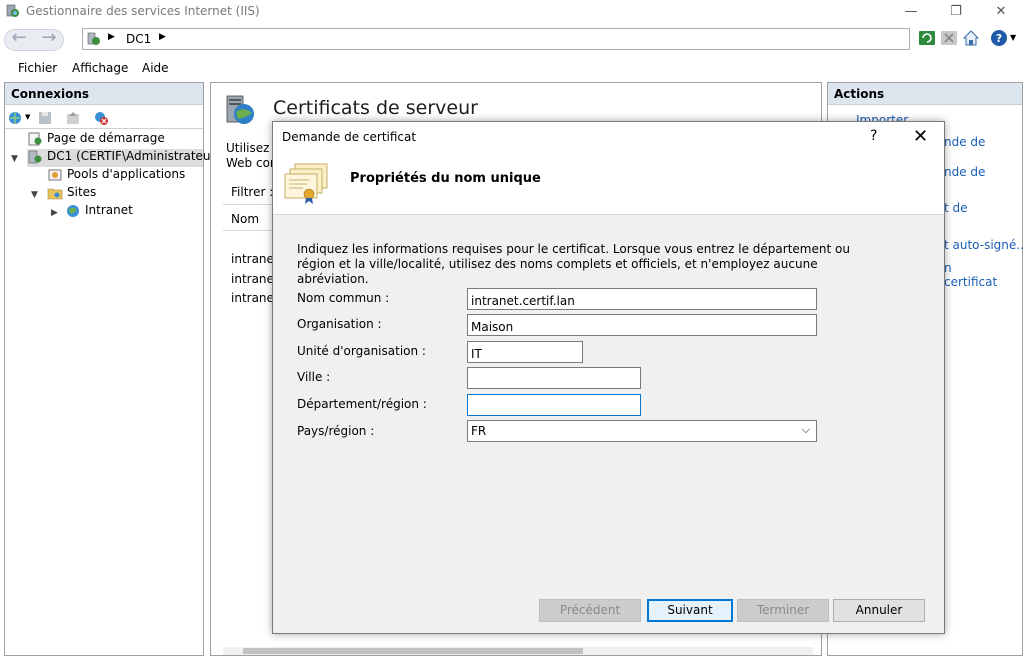  I want to click on server-certificates-icon, so click(240, 109).